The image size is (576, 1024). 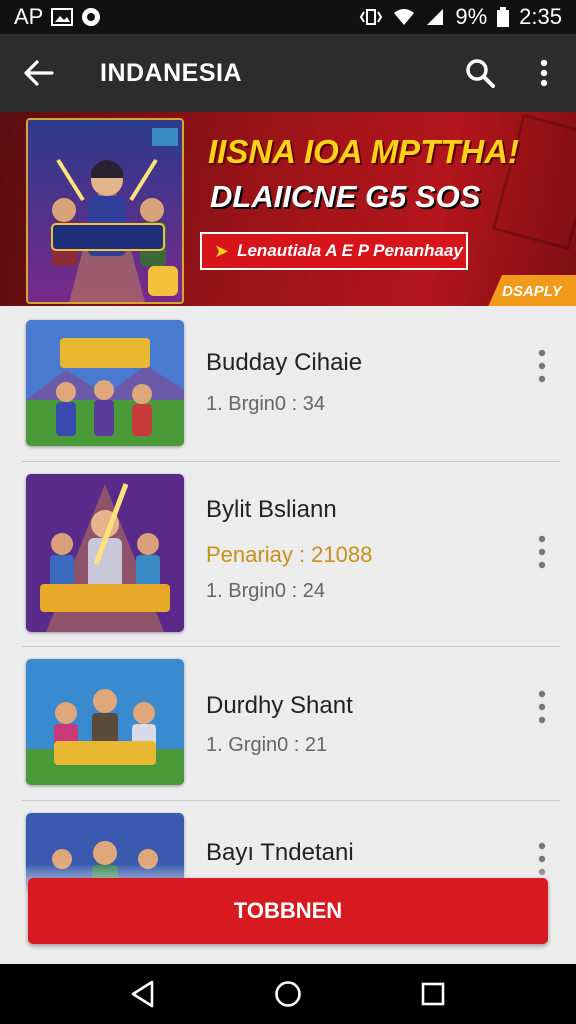 I want to click on signal-icon, so click(x=435, y=17).